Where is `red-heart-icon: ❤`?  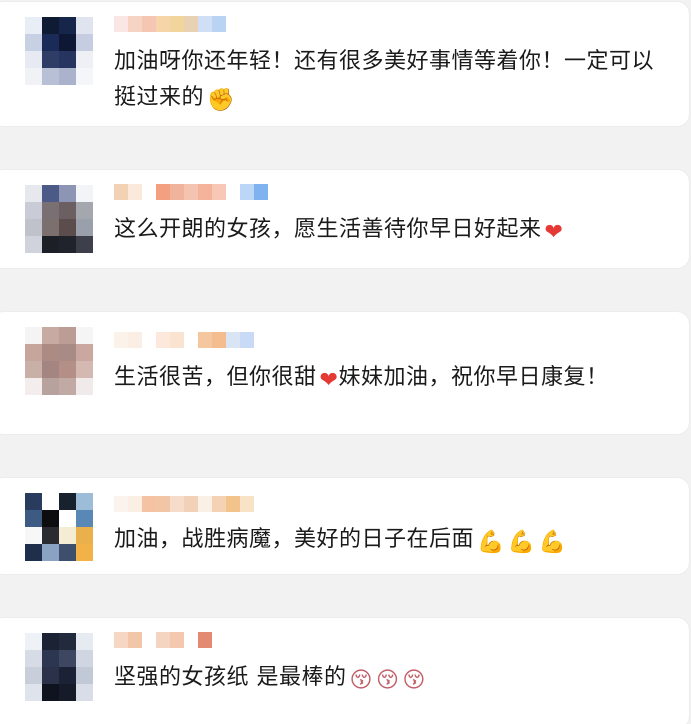
red-heart-icon: ❤ is located at coordinates (329, 380).